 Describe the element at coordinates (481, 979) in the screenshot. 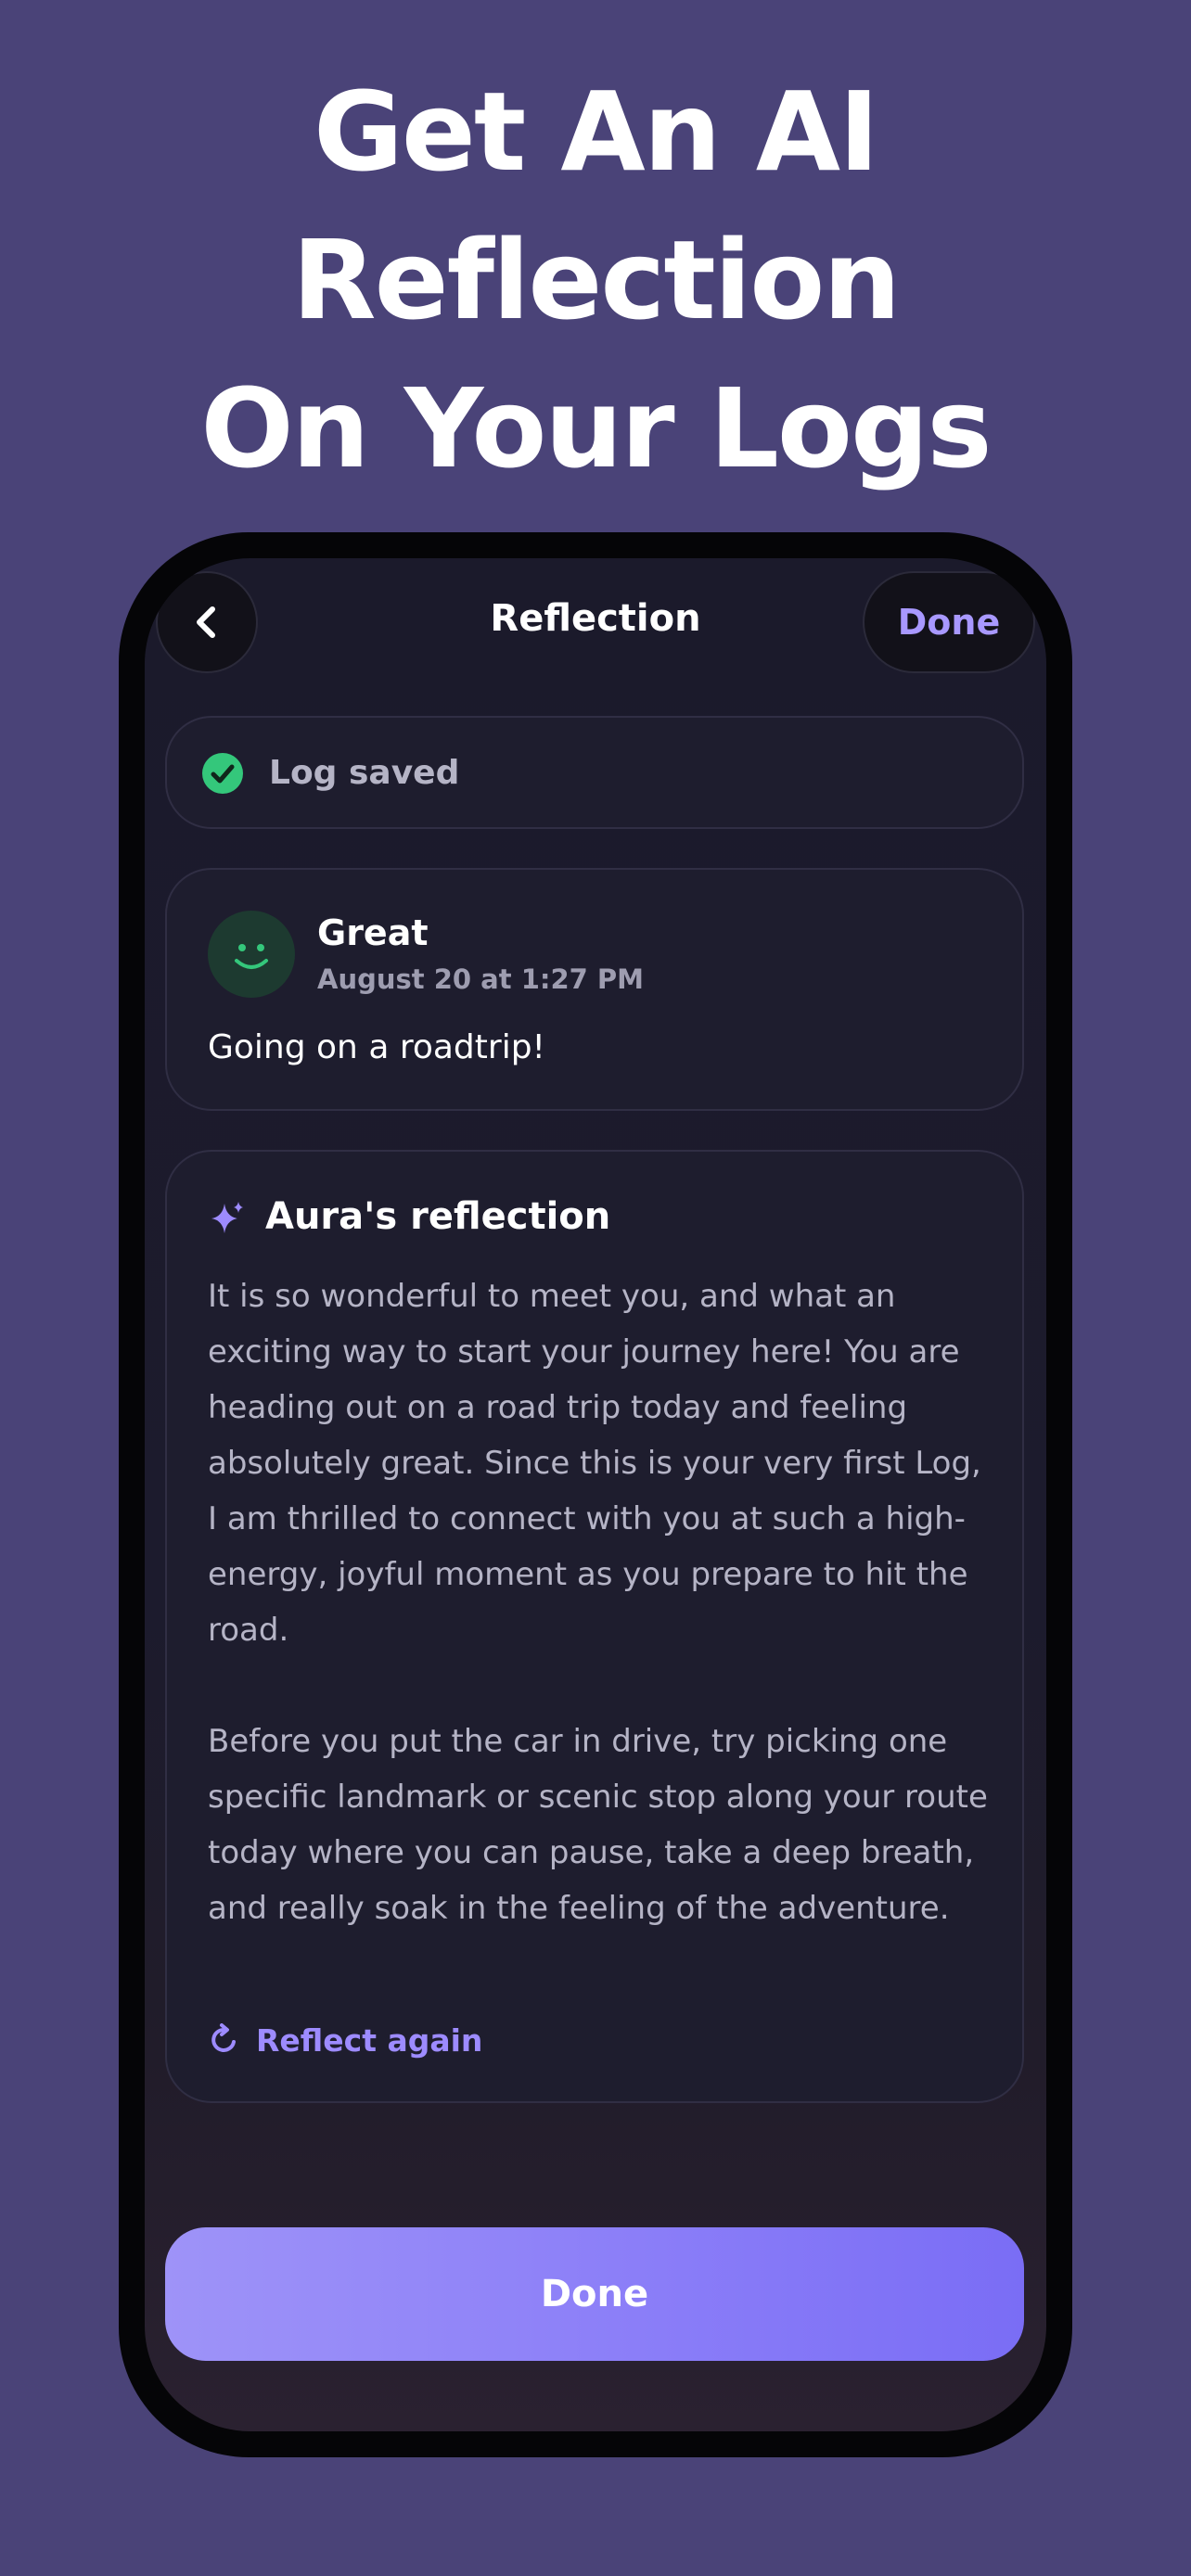

I see `log-timestamp: August 20 at 1:27 PM` at that location.